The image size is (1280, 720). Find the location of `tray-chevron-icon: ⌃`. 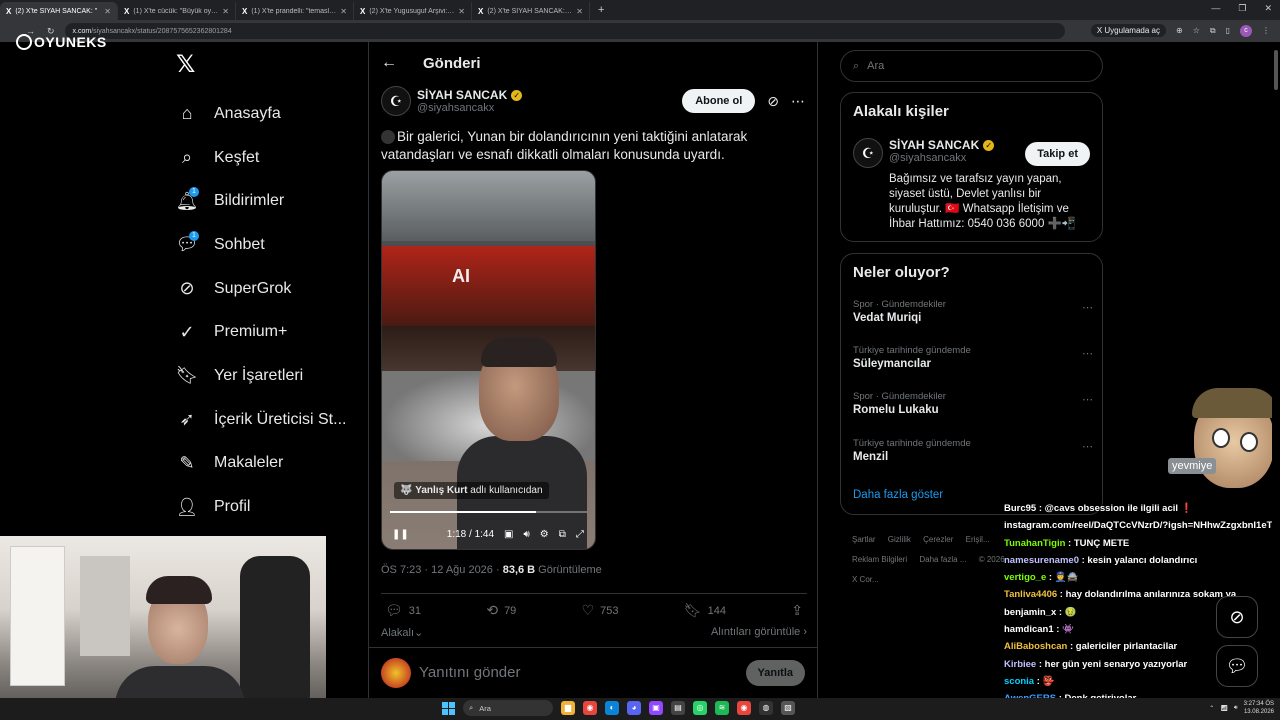

tray-chevron-icon: ⌃ is located at coordinates (1211, 708).